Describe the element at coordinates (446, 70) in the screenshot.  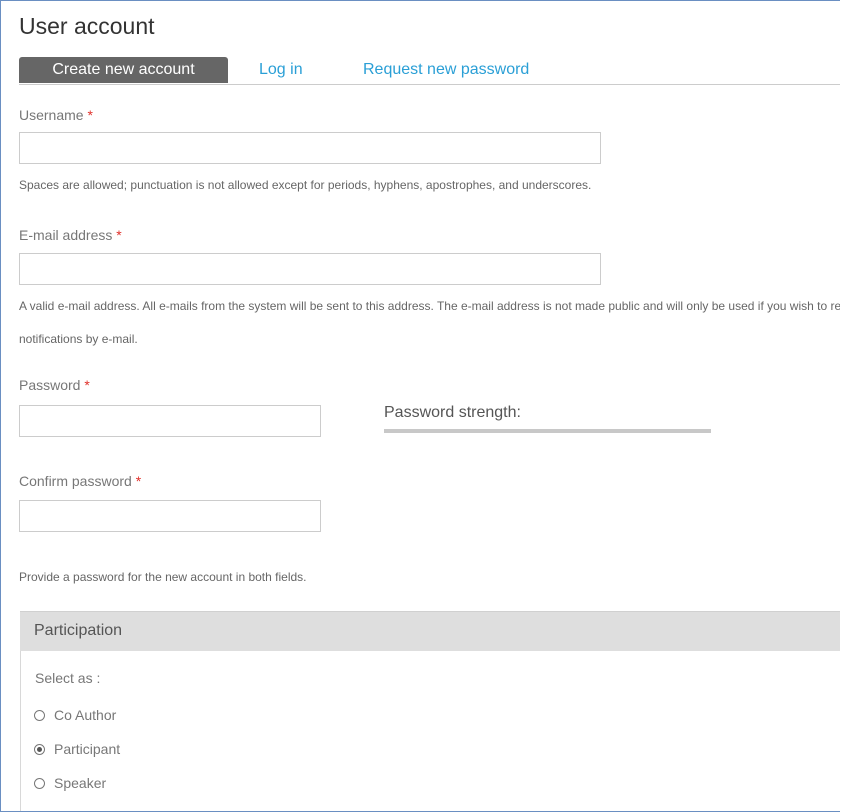
I see `tab-request-new-password: Request new password` at that location.